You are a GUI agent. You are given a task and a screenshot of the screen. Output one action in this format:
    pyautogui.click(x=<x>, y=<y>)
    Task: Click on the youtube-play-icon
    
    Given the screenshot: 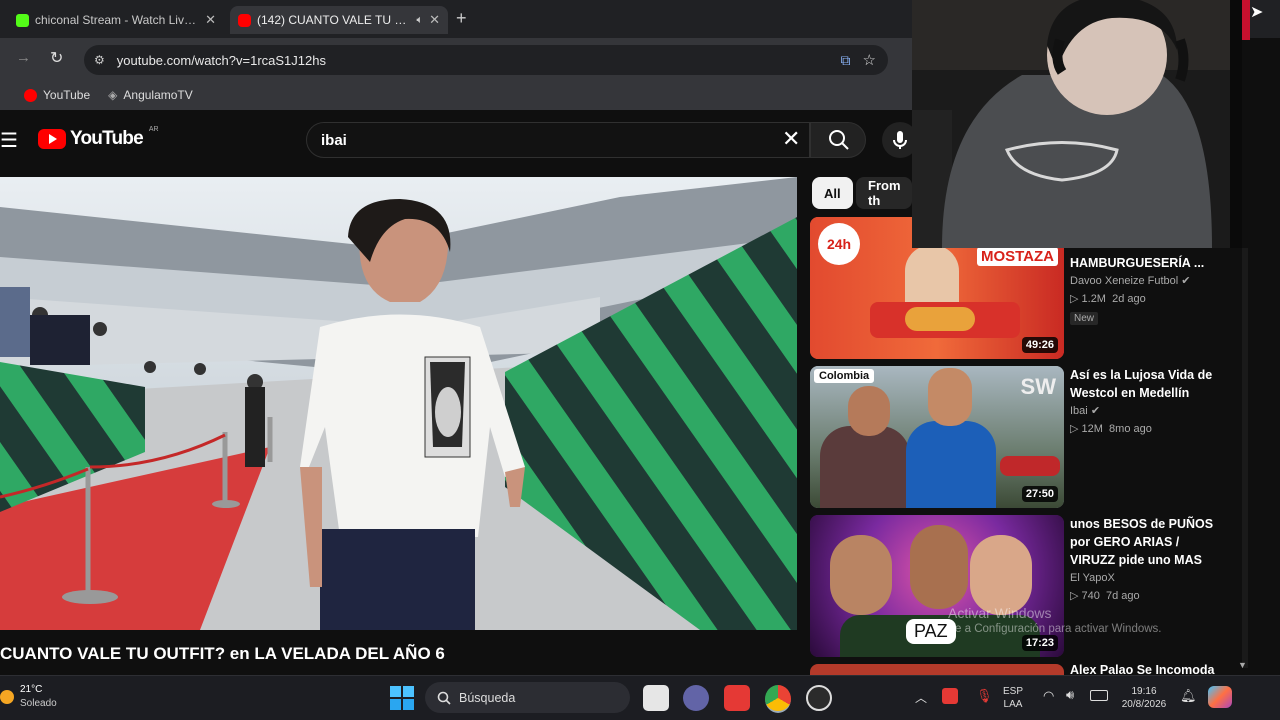 What is the action you would take?
    pyautogui.click(x=52, y=139)
    